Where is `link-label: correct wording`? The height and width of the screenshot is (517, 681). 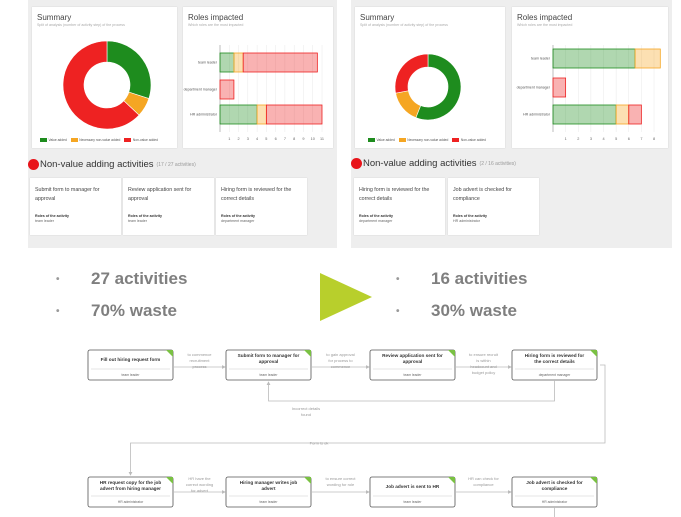 link-label: correct wording is located at coordinates (199, 484).